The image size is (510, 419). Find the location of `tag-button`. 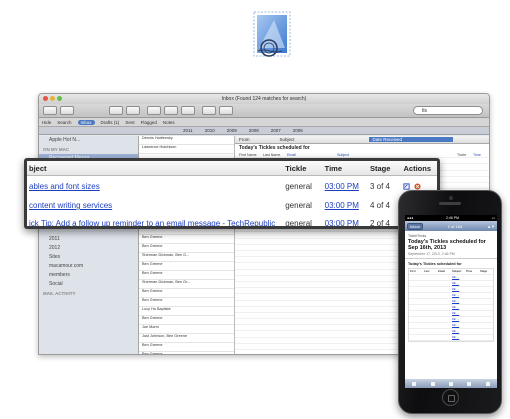

tag-button is located at coordinates (226, 110).